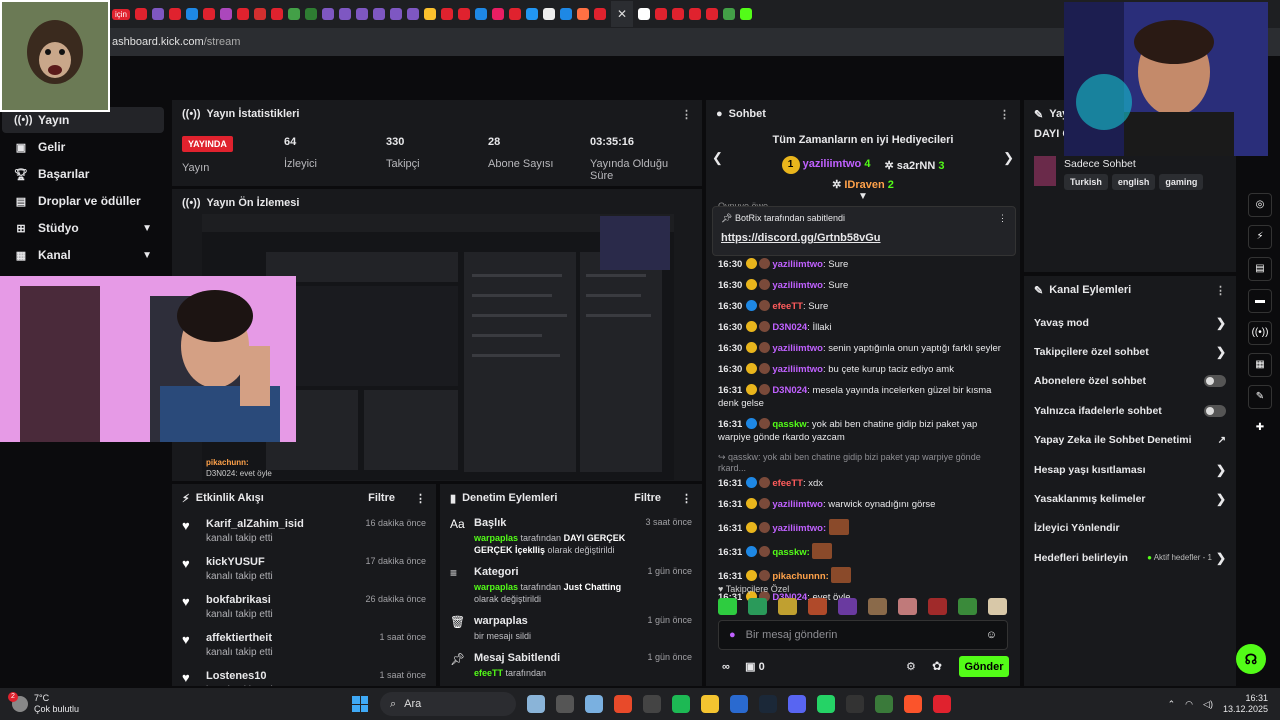 The height and width of the screenshot is (720, 1280). Describe the element at coordinates (1260, 301) in the screenshot. I see `chat-icon: ▬` at that location.